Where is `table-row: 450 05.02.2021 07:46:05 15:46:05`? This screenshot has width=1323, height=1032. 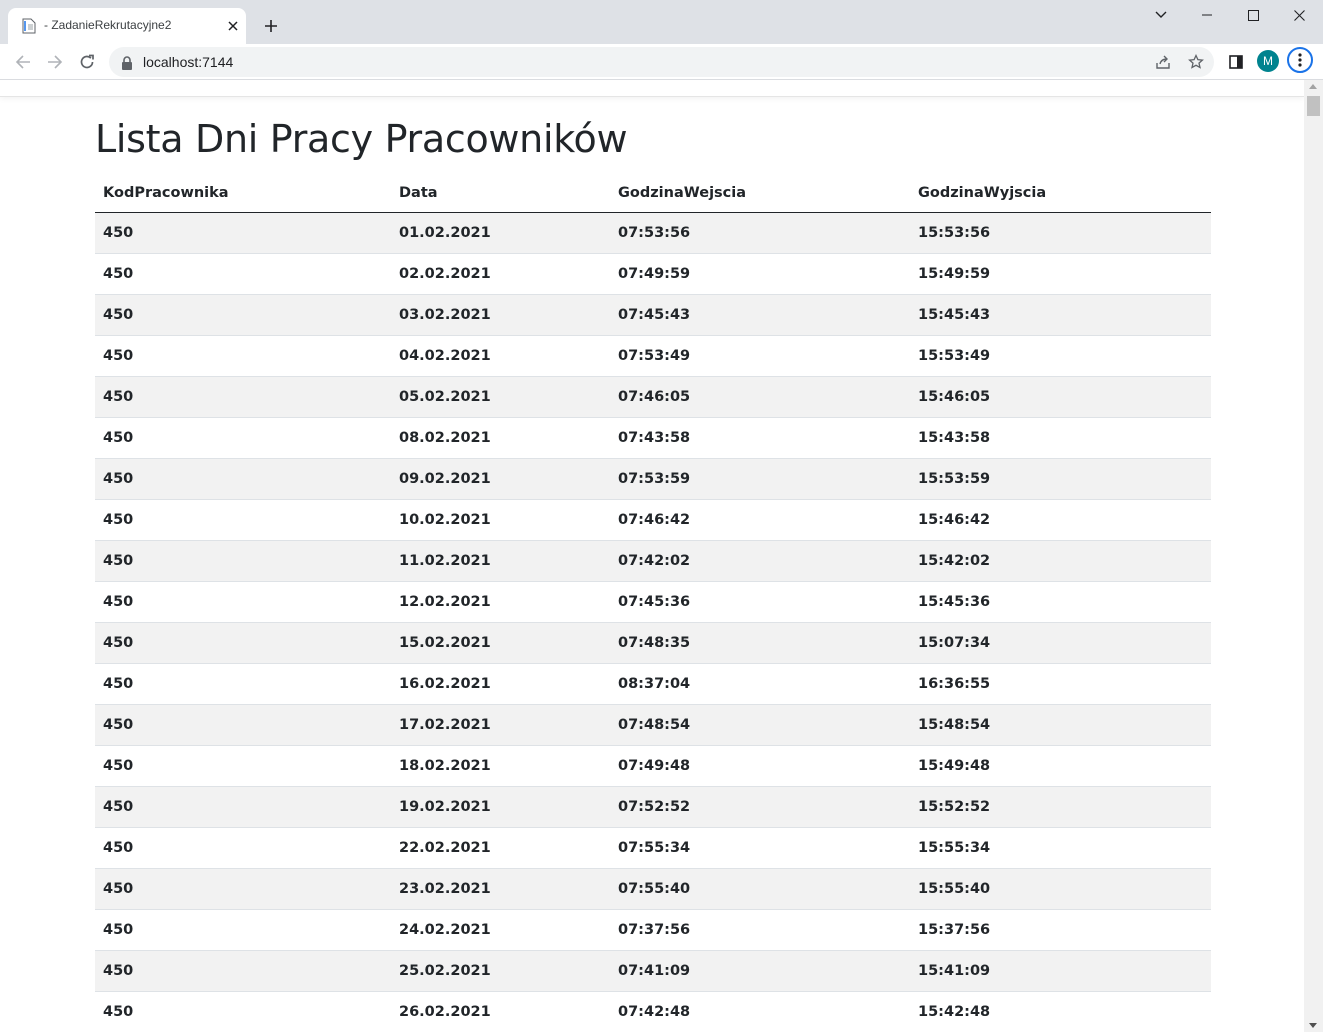
table-row: 450 05.02.2021 07:46:05 15:46:05 is located at coordinates (653, 397).